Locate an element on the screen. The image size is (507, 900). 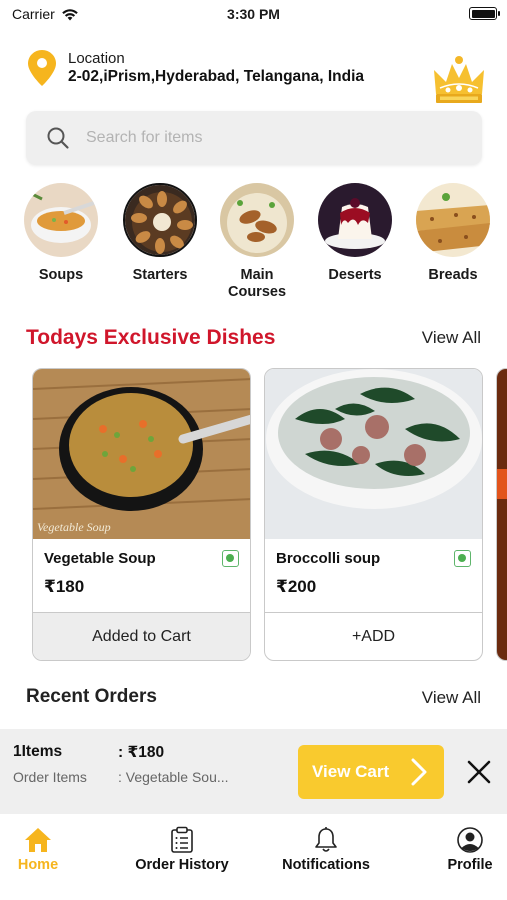
tab-order-history: Order History is located at coordinates (182, 849).